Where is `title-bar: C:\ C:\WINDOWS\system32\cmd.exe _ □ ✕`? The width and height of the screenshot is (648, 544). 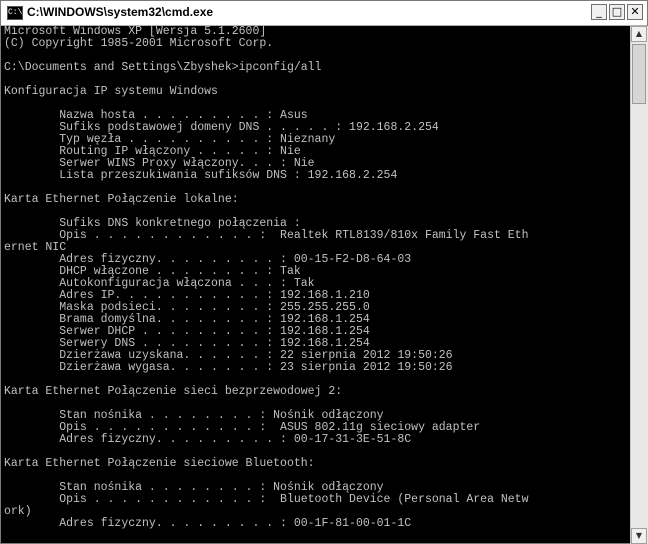 title-bar: C:\ C:\WINDOWS\system32\cmd.exe _ □ ✕ is located at coordinates (324, 13).